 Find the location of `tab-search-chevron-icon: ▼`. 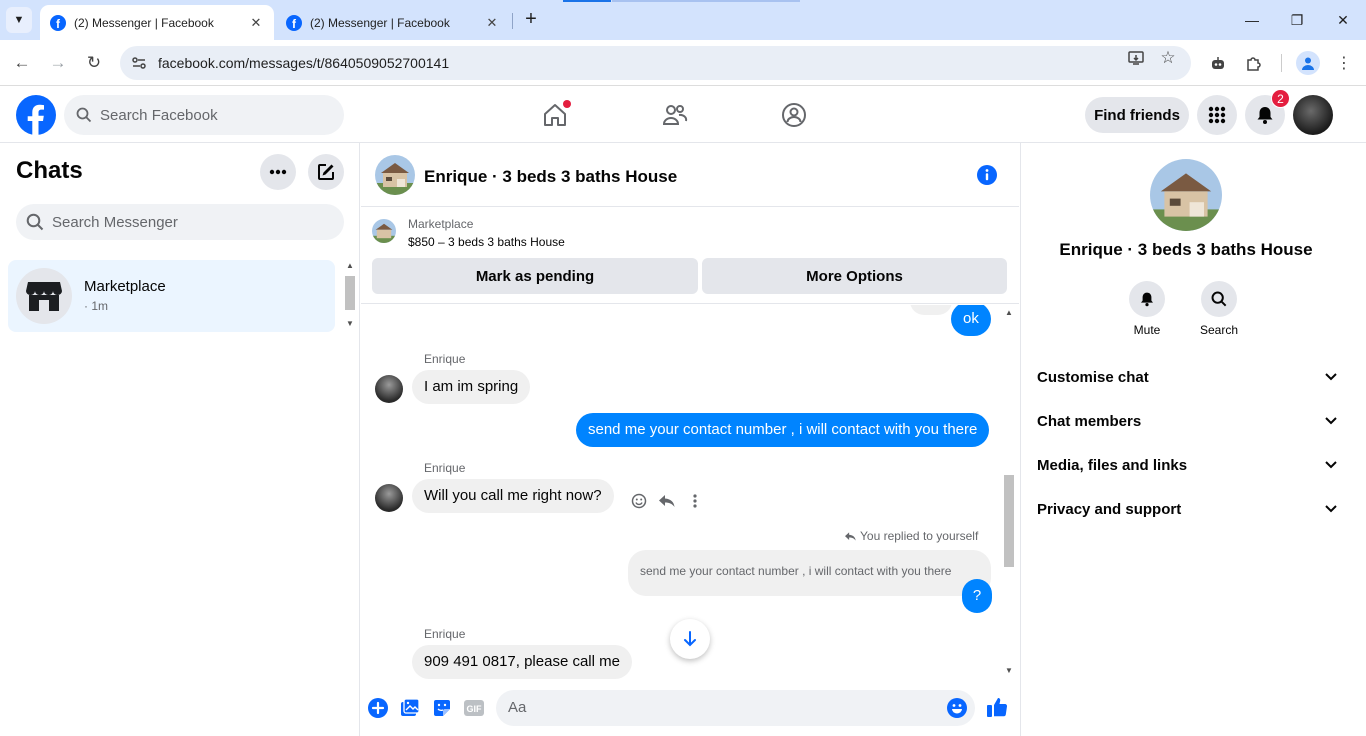

tab-search-chevron-icon: ▼ is located at coordinates (19, 20).